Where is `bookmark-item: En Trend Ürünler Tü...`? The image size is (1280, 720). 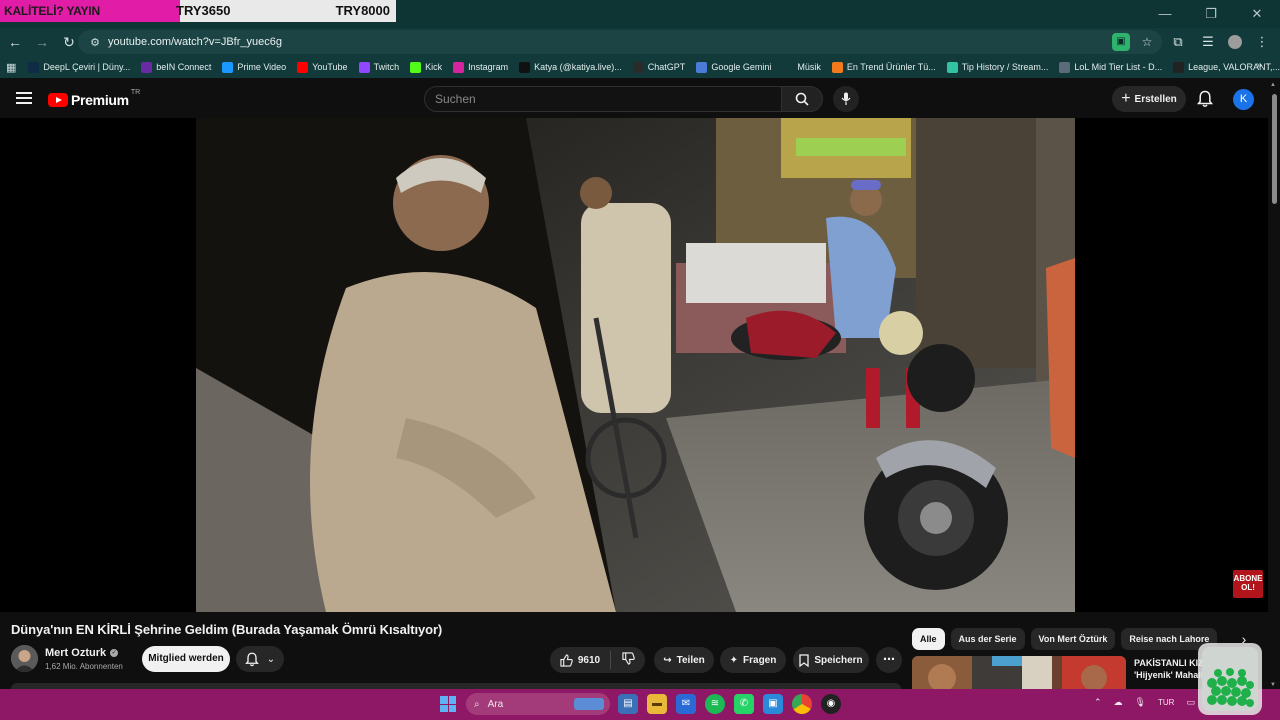
bookmark-item: En Trend Ürünler Tü... is located at coordinates (883, 67).